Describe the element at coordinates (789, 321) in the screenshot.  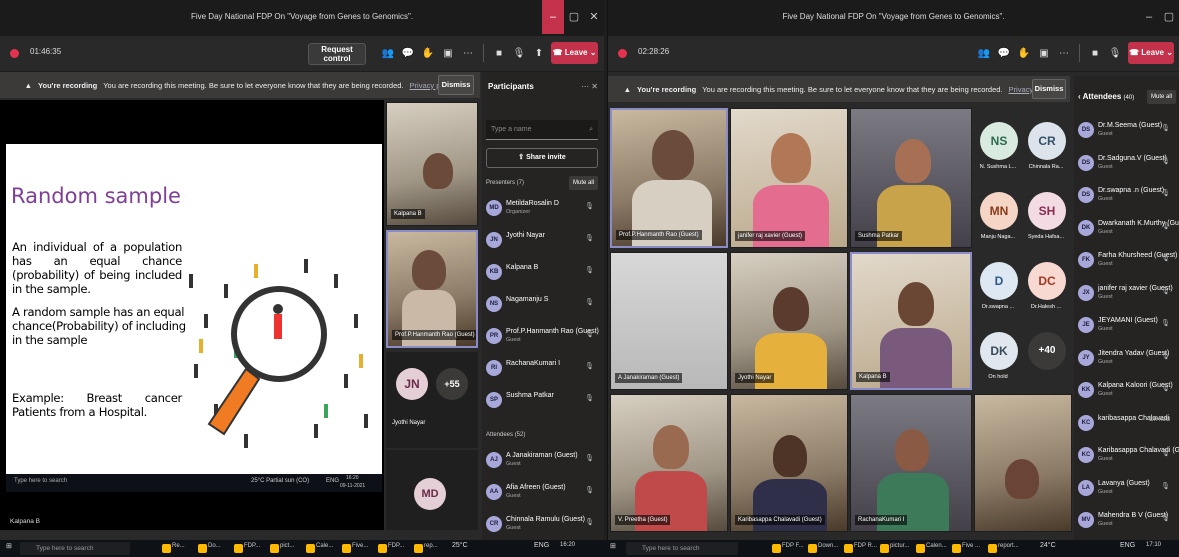
I see `video-tile-jyothi: Jyothi Nayar` at that location.